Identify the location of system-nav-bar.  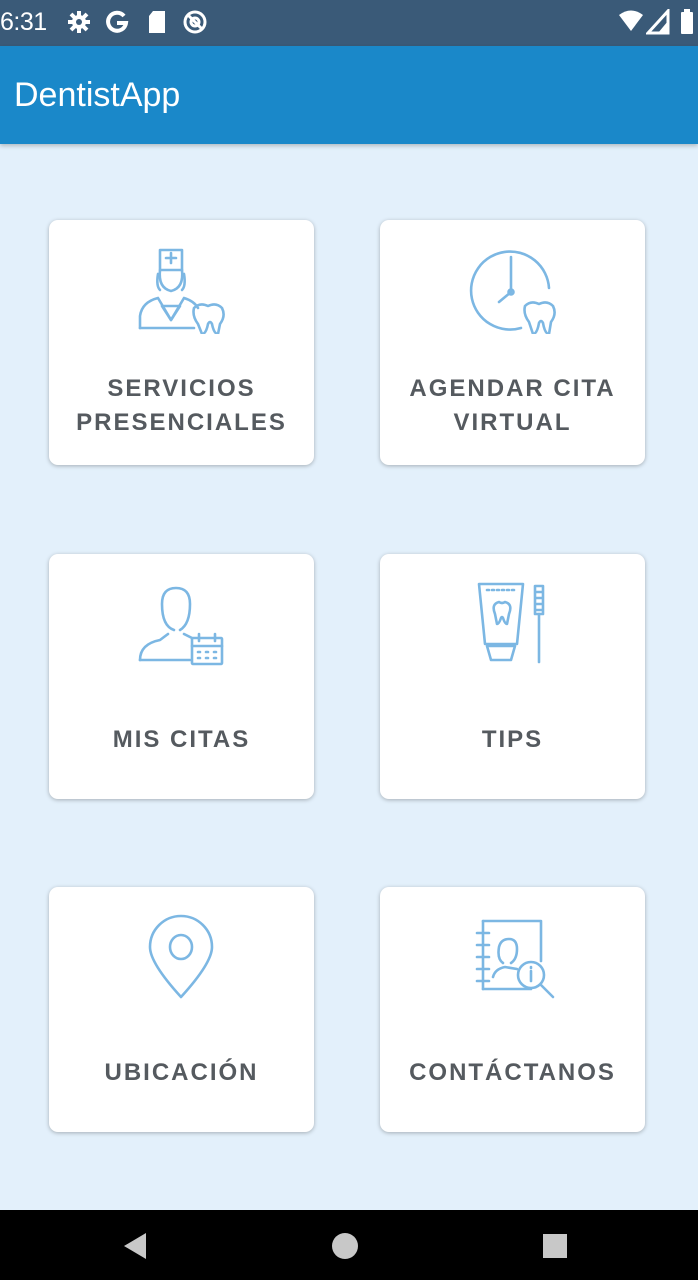
(349, 1245).